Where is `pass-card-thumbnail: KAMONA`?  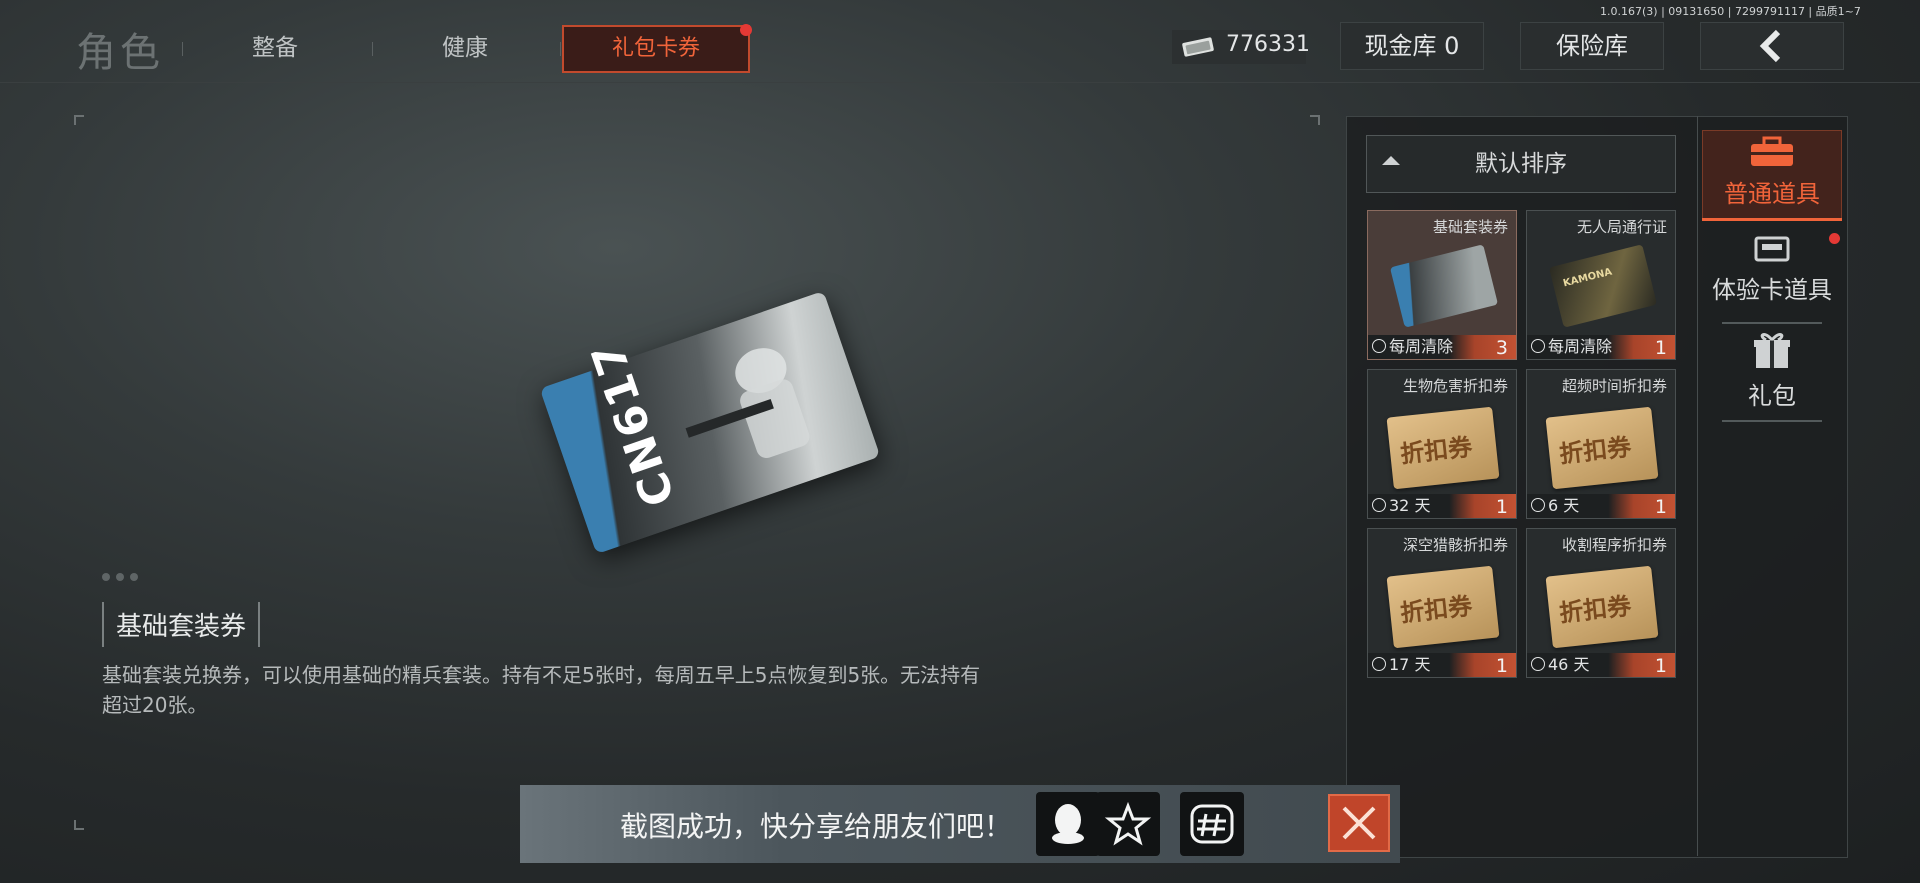 pass-card-thumbnail: KAMONA is located at coordinates (1603, 286).